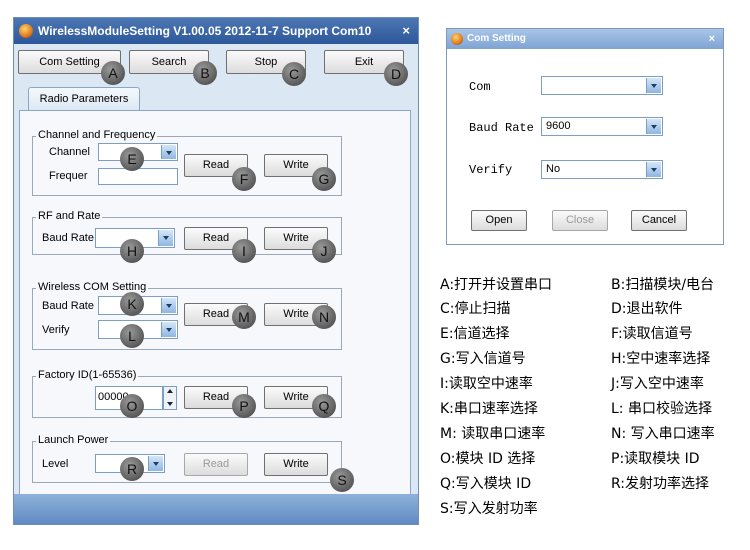 This screenshot has height=550, width=750. I want to click on annotation-badge-l: L, so click(132, 336).